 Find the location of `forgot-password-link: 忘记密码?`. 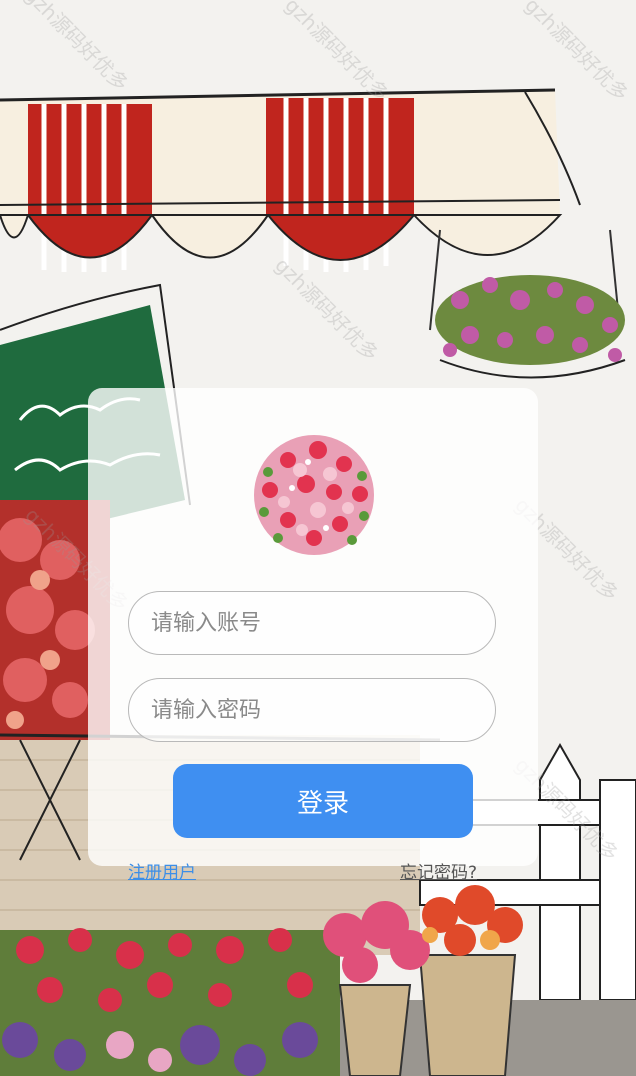

forgot-password-link: 忘记密码? is located at coordinates (438, 870).